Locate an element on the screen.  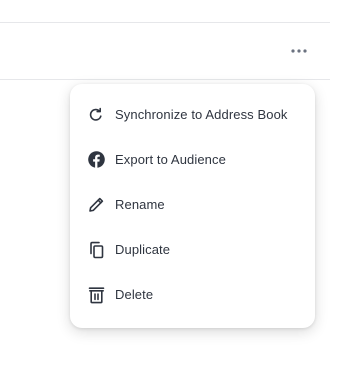
menu-item-label: Rename is located at coordinates (140, 204).